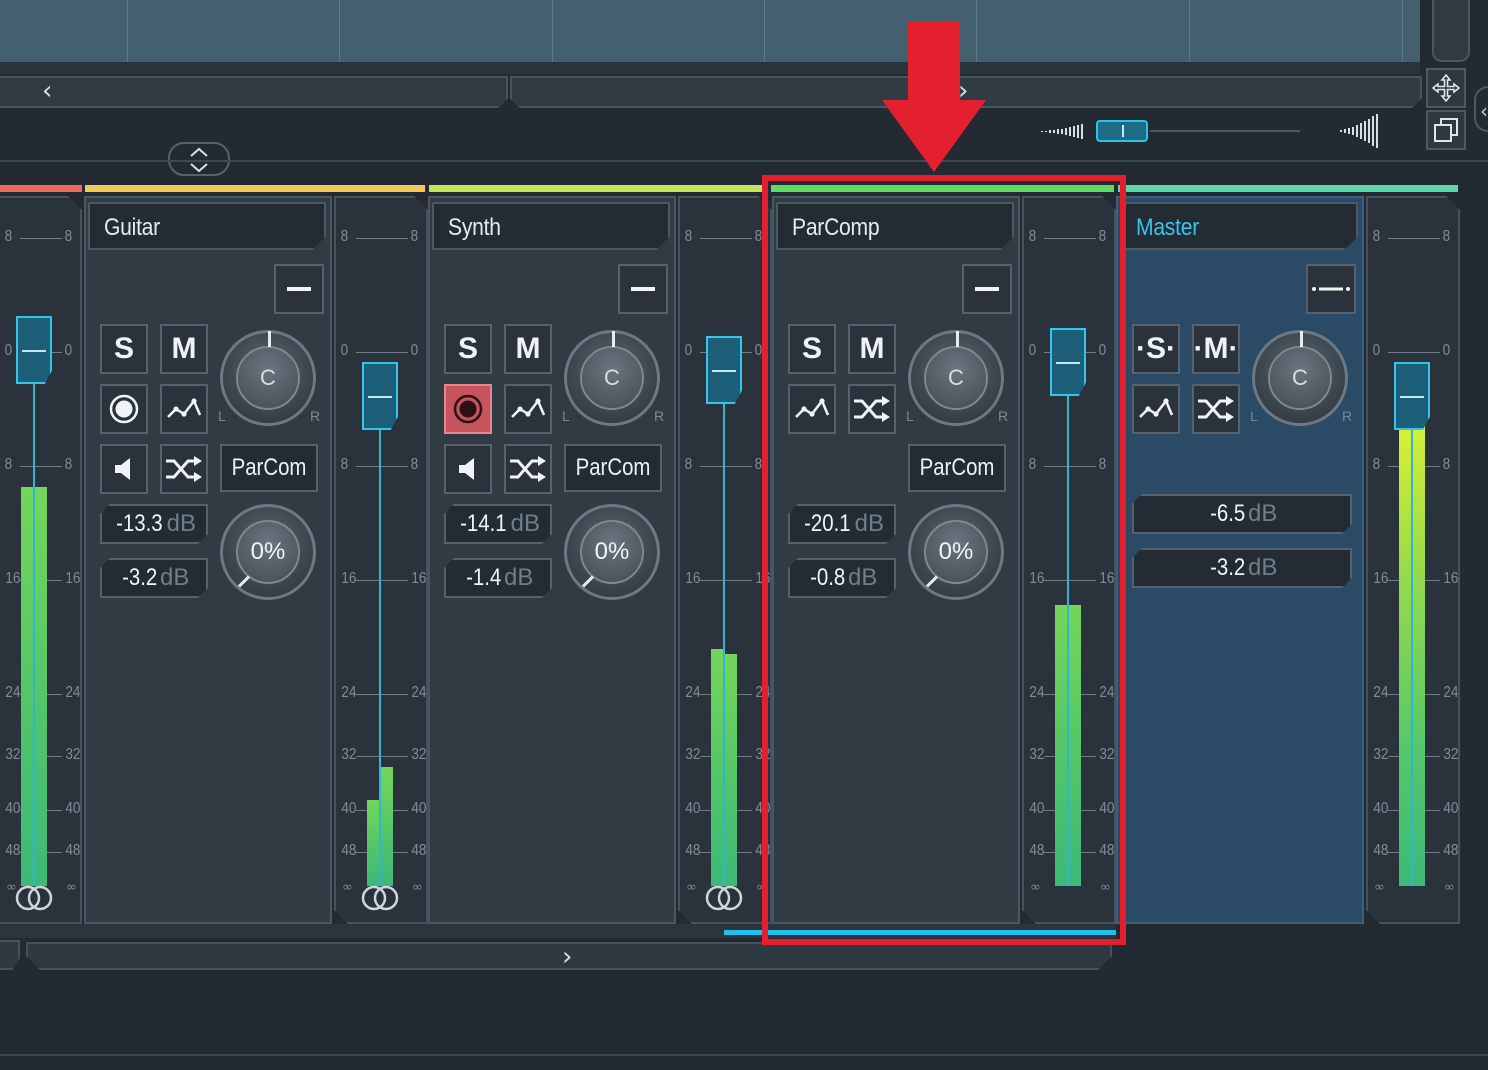 This screenshot has width=1488, height=1070. Describe the element at coordinates (1225, 131) in the screenshot. I see `zoom-slider-track` at that location.